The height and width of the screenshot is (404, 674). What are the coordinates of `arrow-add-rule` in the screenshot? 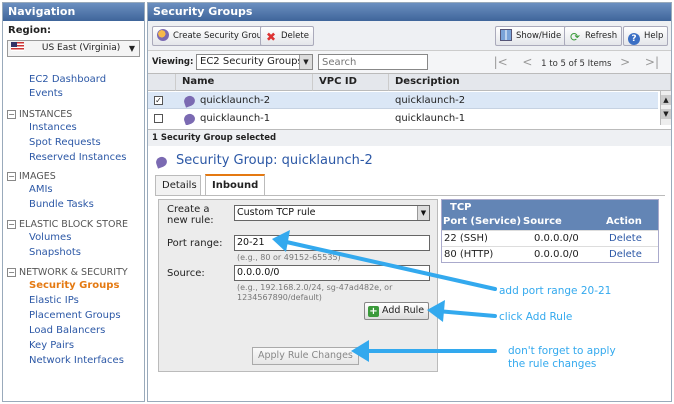 It's located at (466, 313).